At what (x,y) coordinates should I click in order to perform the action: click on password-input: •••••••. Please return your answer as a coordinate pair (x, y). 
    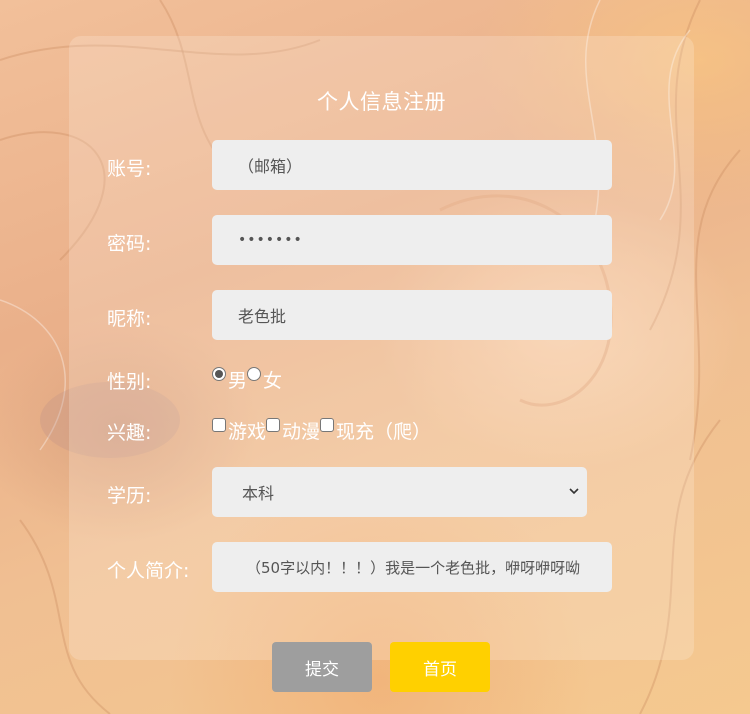
    Looking at the image, I should click on (412, 240).